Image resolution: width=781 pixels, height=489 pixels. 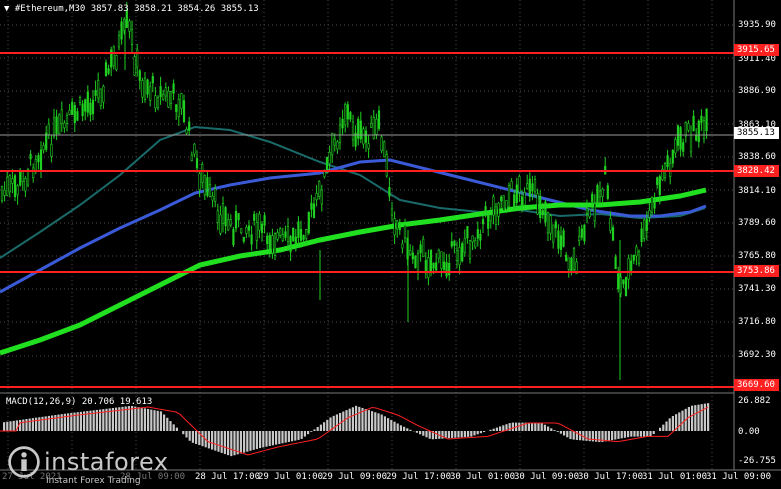 What do you see at coordinates (749, 432) in the screenshot?
I see `macd-tick: 0.00` at bounding box center [749, 432].